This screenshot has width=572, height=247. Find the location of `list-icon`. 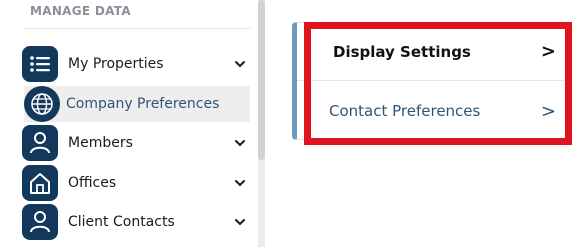

list-icon is located at coordinates (40, 64).